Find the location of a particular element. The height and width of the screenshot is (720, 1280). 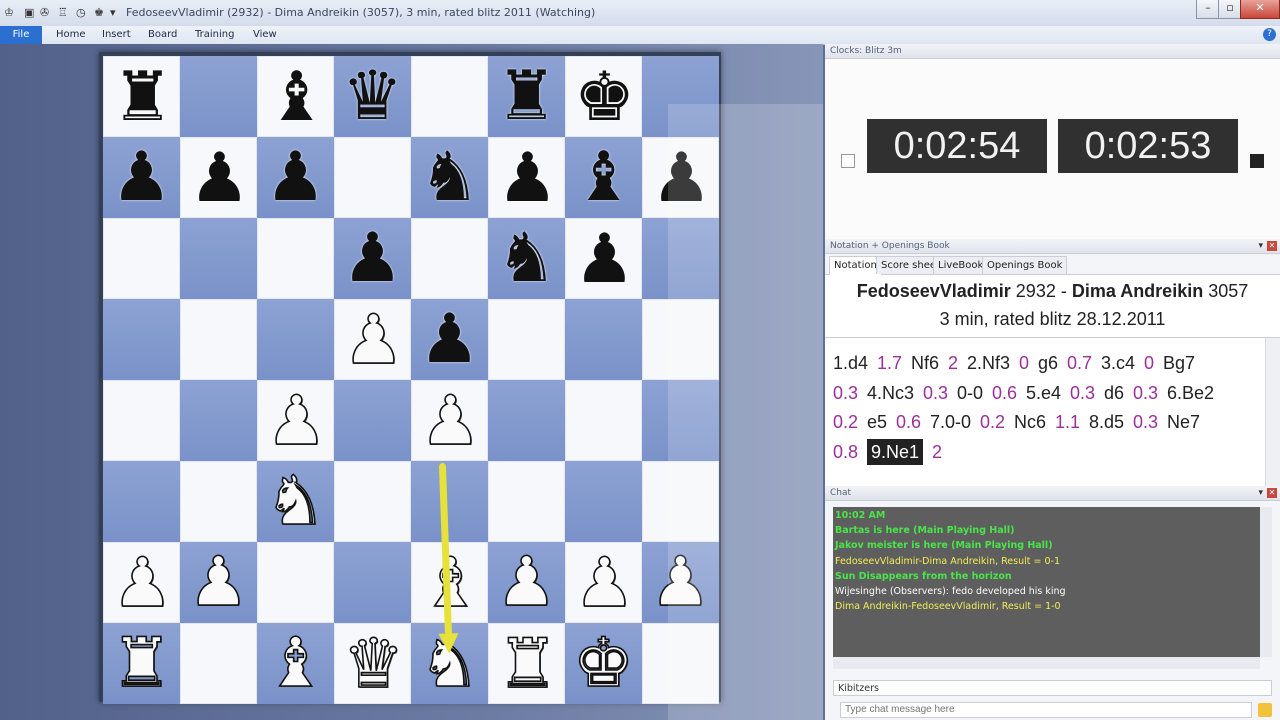

square-f8: ♜ is located at coordinates (526, 96).